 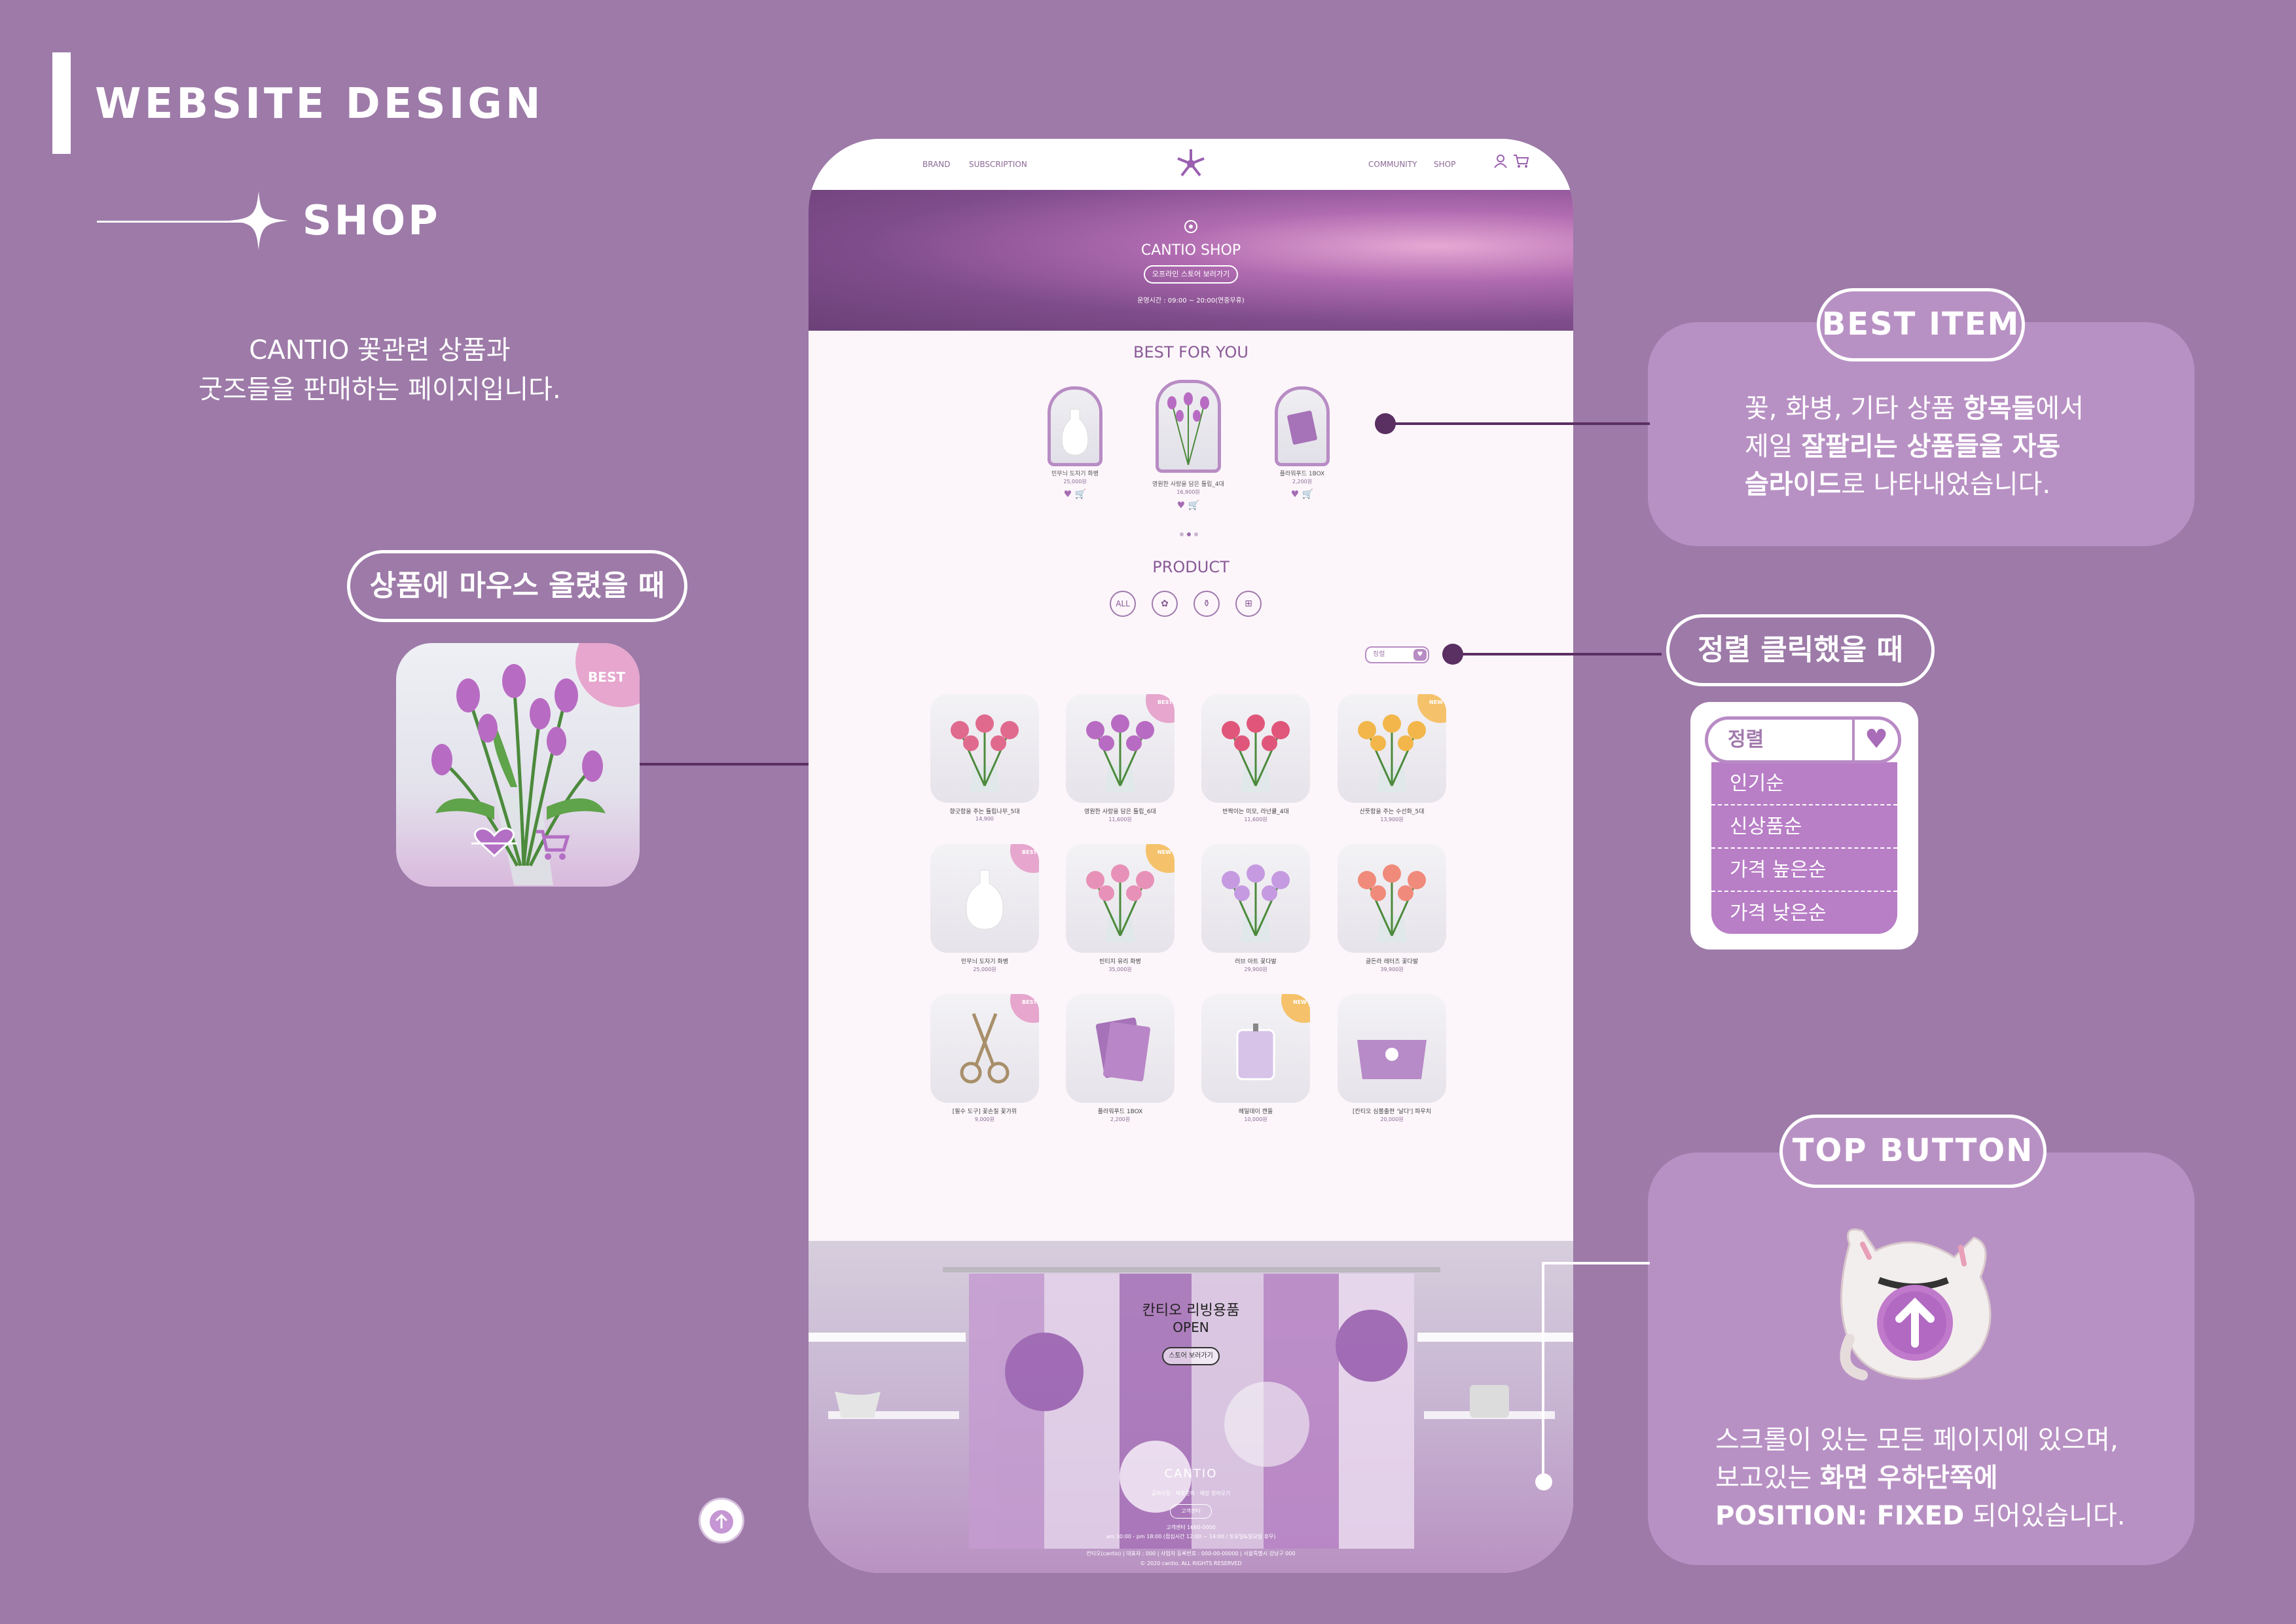 I want to click on page-heading: WEBSITE DESIGN, so click(x=319, y=104).